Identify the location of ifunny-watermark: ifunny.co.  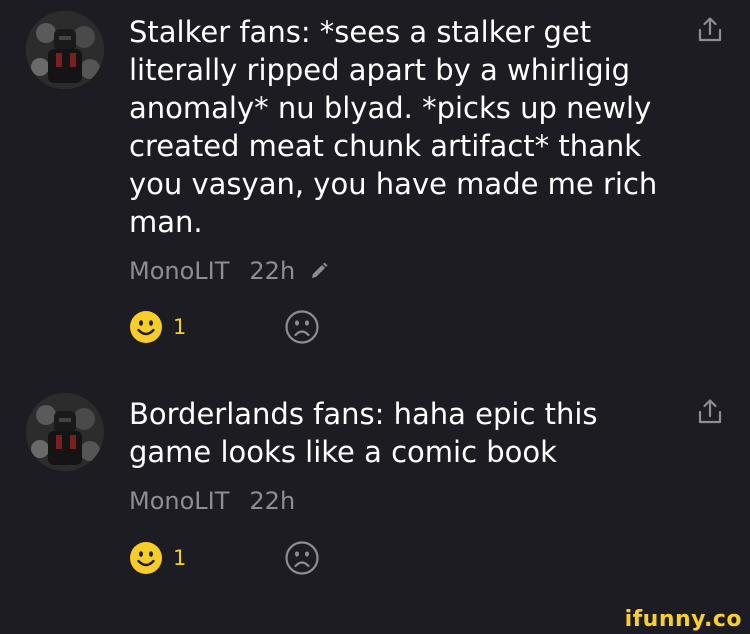
(683, 619).